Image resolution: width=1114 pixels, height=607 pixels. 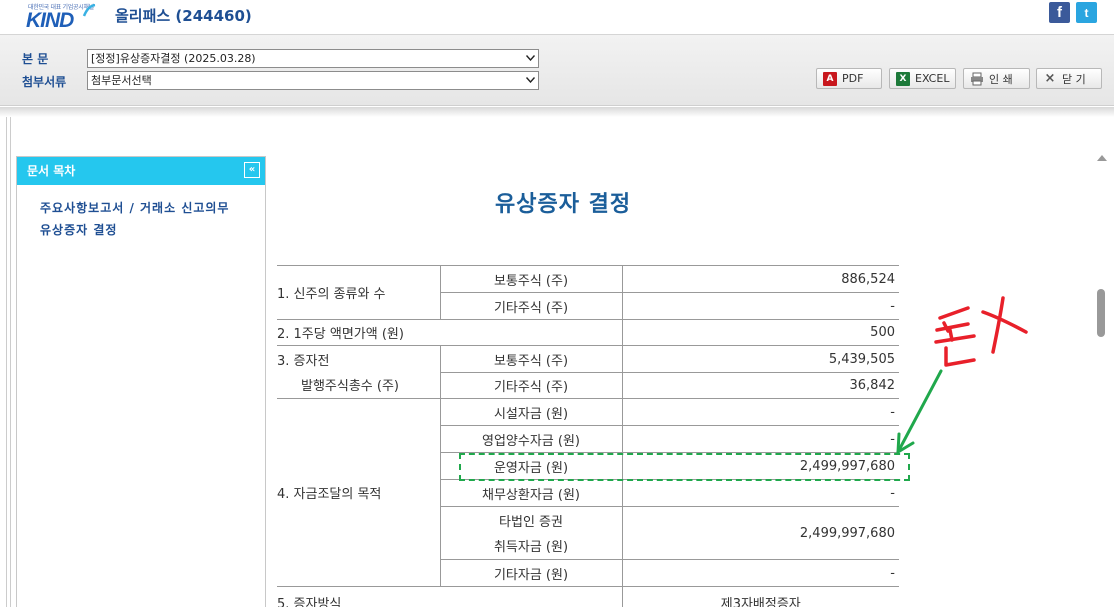 I want to click on row-label: 4. 자금조달의 목적, so click(x=359, y=492).